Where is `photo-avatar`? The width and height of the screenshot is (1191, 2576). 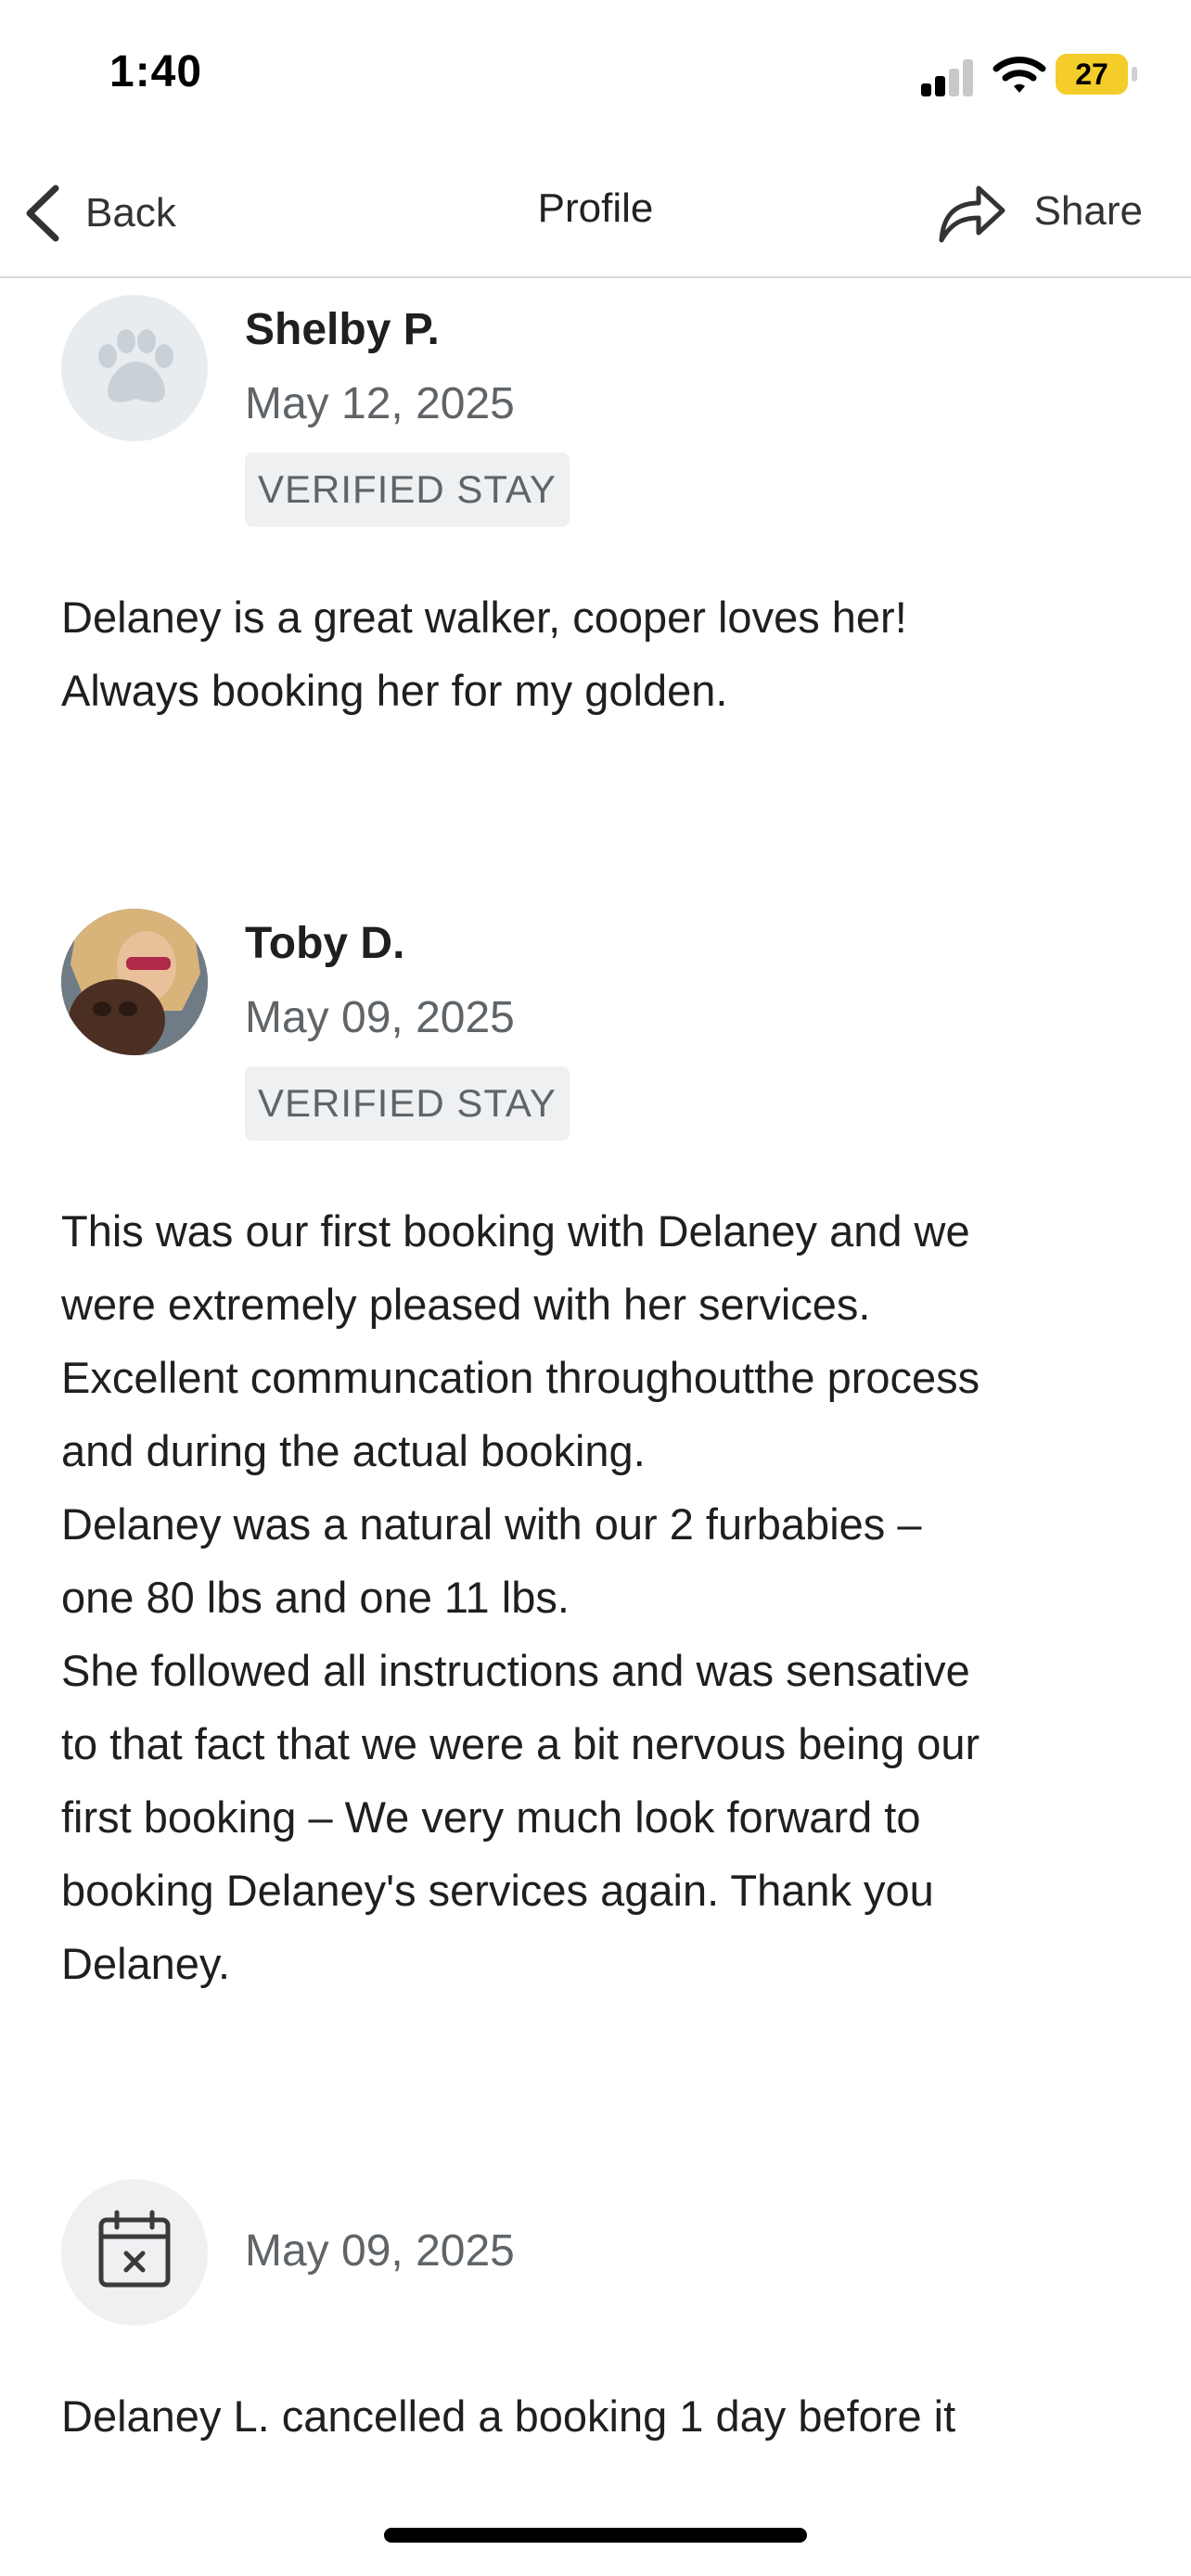 photo-avatar is located at coordinates (134, 982).